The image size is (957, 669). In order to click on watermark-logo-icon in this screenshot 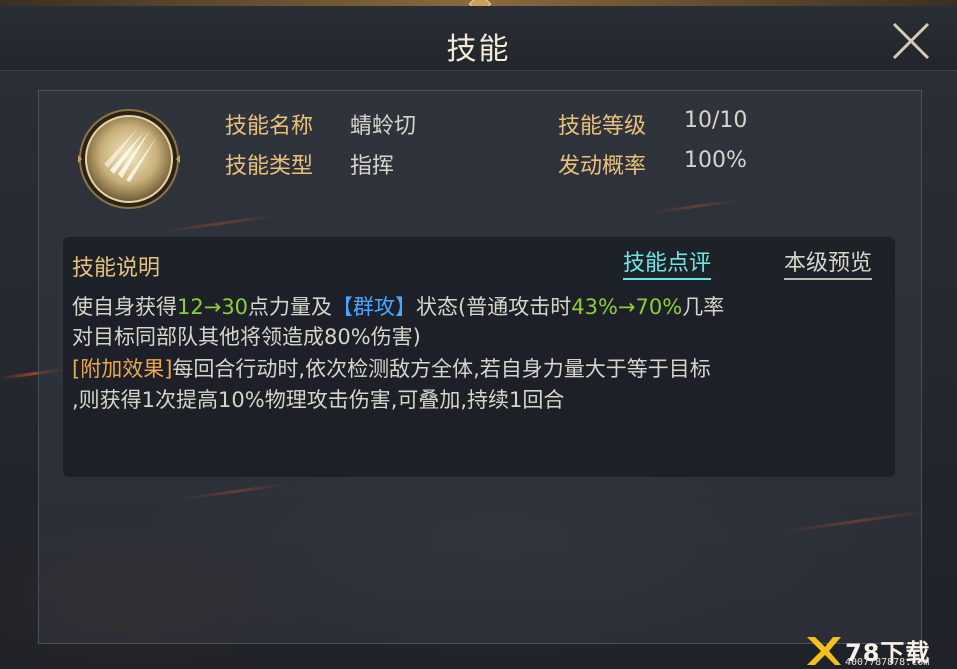, I will do `click(824, 651)`.